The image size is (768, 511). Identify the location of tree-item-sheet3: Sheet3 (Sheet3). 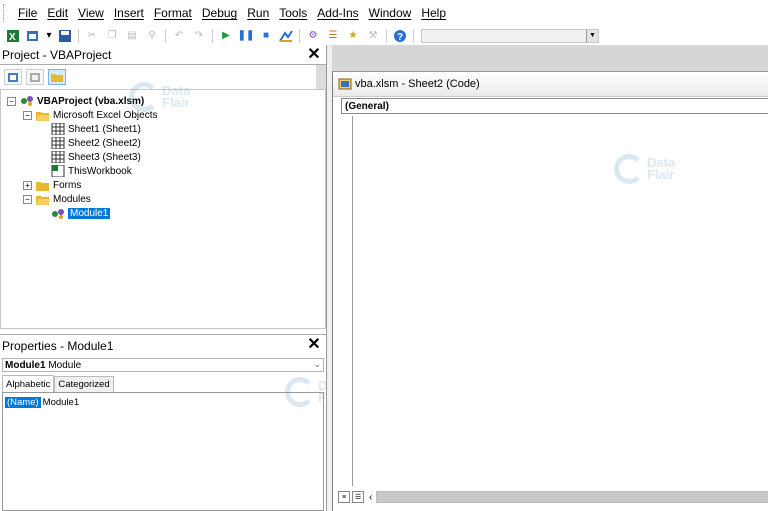
(96, 157).